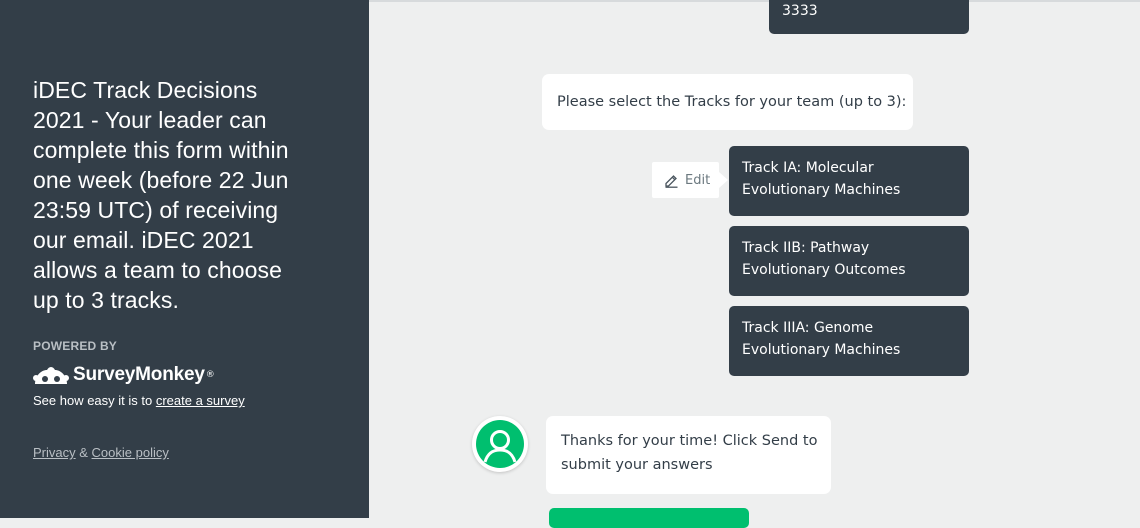  I want to click on answer-text: Track IIIA: Genome Evolutionary Machines, so click(821, 339).